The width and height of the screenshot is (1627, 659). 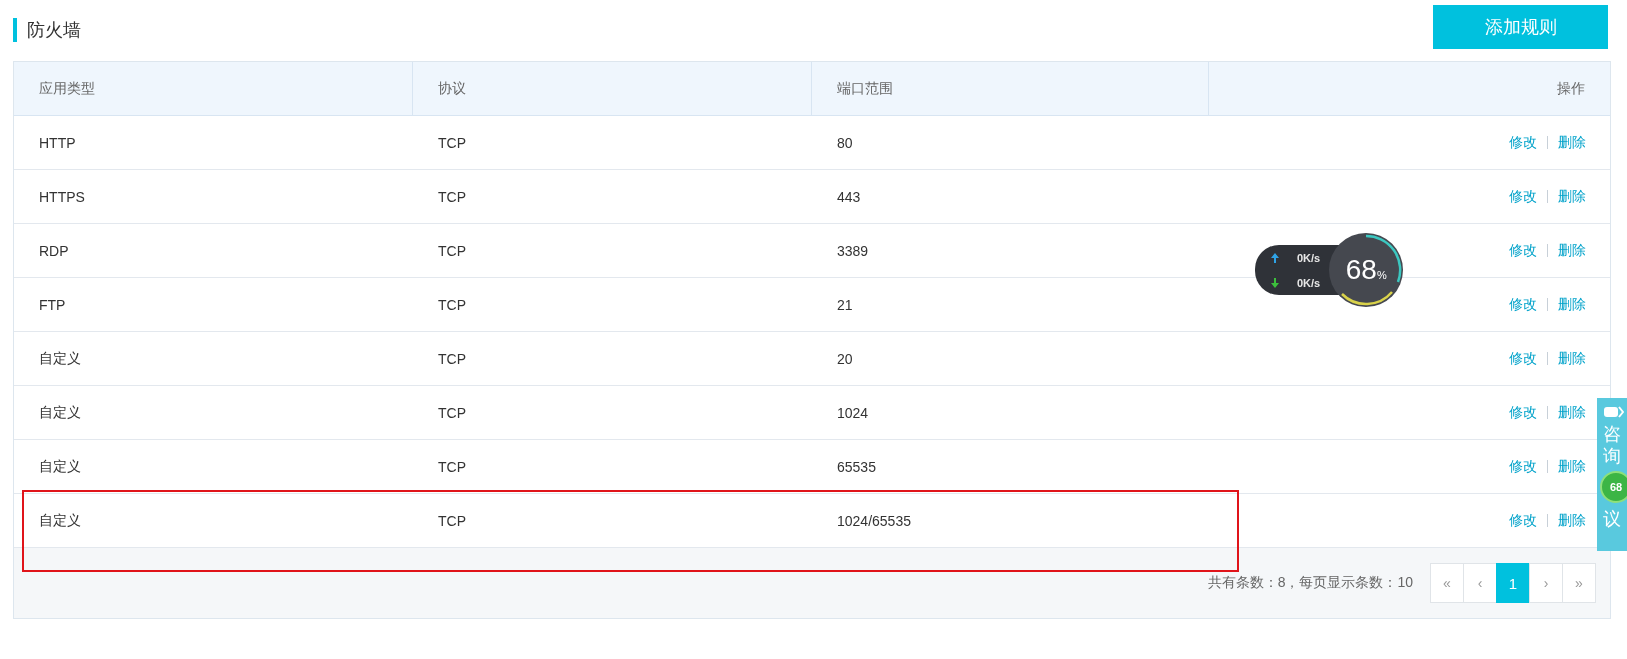 What do you see at coordinates (1480, 583) in the screenshot?
I see `page-button: ‹` at bounding box center [1480, 583].